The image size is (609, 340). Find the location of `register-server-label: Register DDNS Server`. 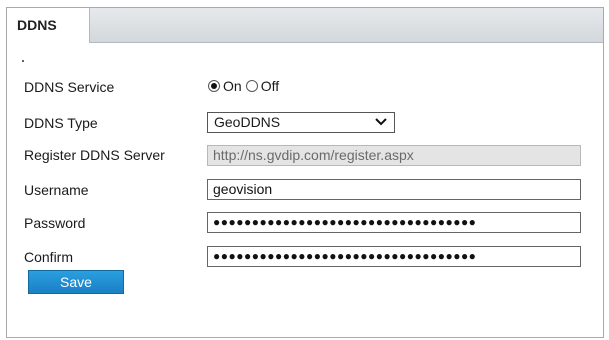

register-server-label: Register DDNS Server is located at coordinates (94, 155).